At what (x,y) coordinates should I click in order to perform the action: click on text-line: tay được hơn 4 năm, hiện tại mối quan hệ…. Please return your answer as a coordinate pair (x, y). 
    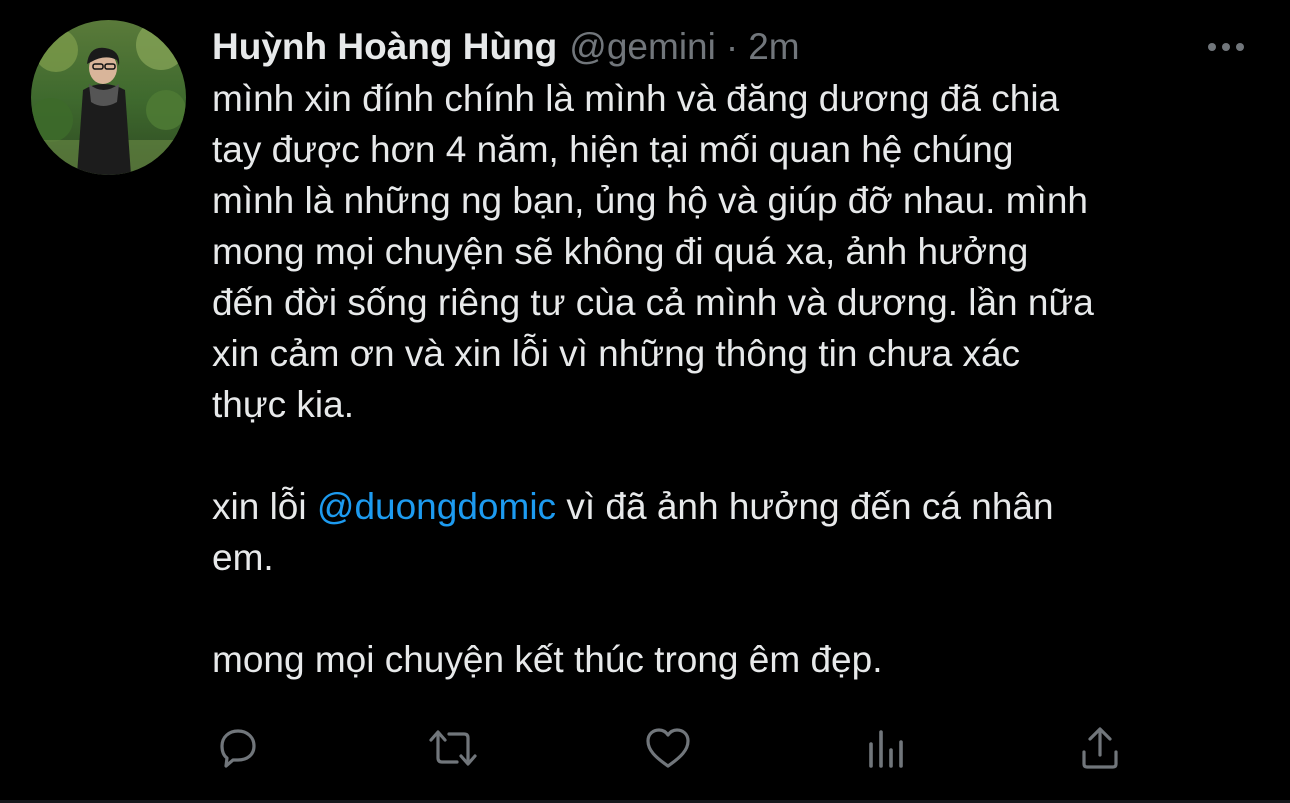
    Looking at the image, I should click on (613, 149).